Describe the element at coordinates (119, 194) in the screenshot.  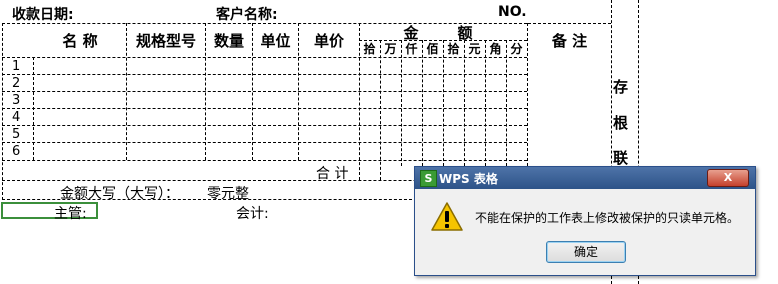
I see `amount-in-words-label: 金额大写（大写）：` at that location.